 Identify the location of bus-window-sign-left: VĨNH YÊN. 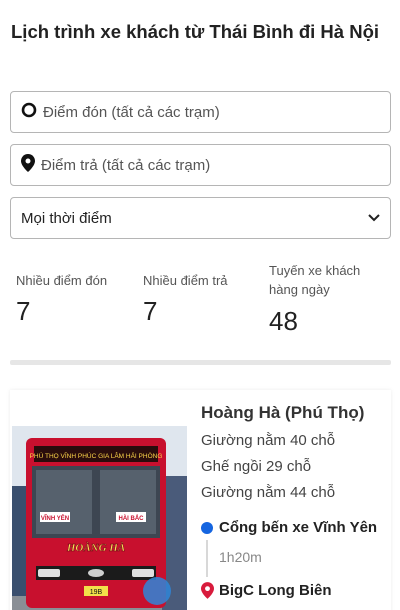
(55, 518).